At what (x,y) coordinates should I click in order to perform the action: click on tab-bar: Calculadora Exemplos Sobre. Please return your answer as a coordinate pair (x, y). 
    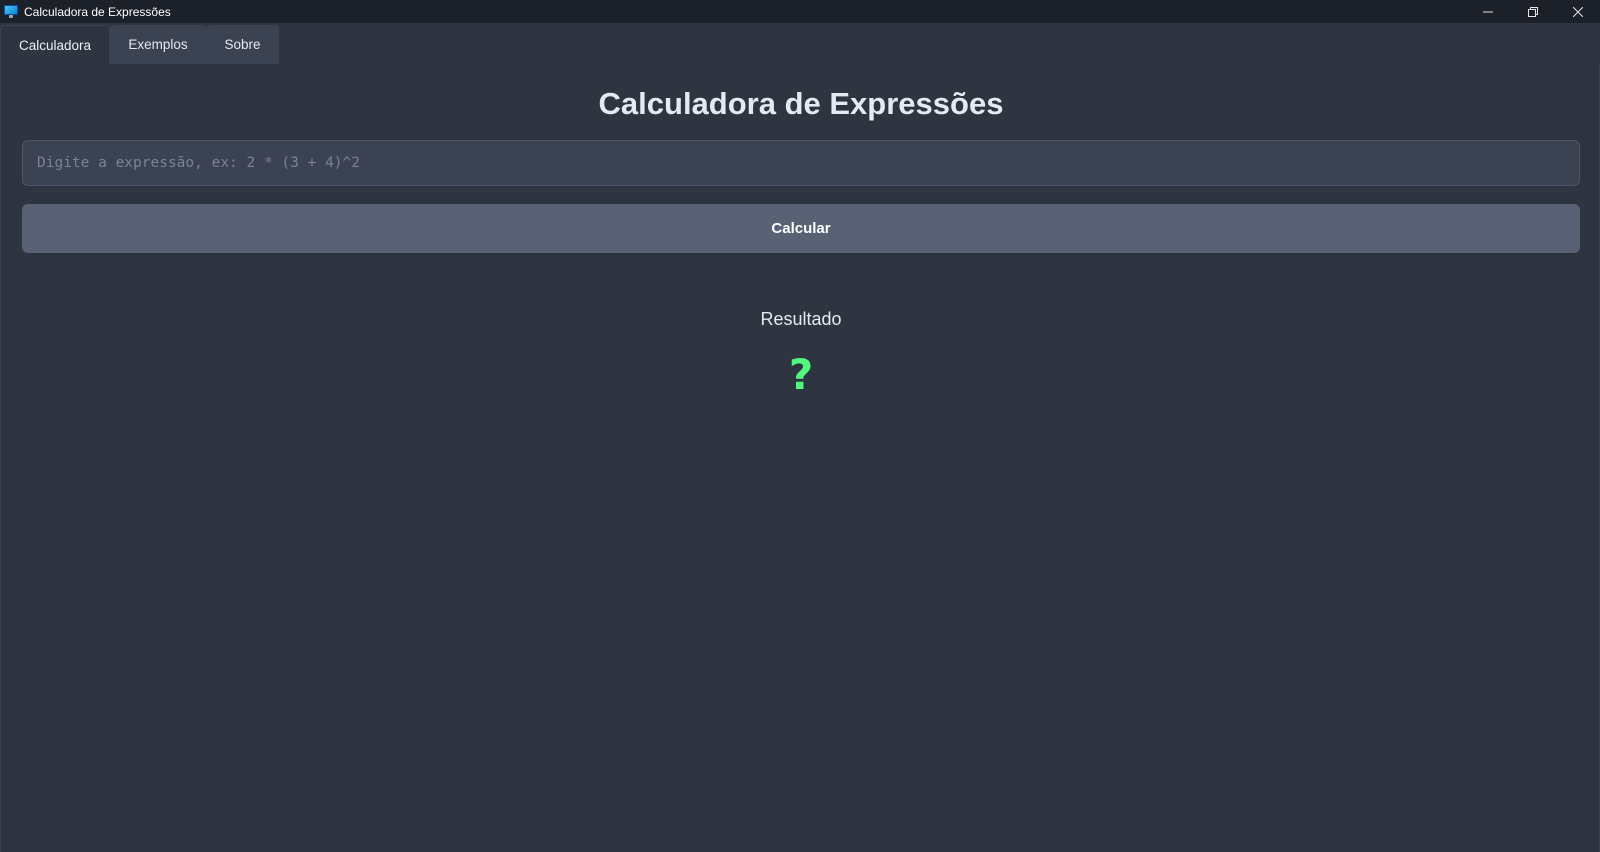
    Looking at the image, I should click on (800, 43).